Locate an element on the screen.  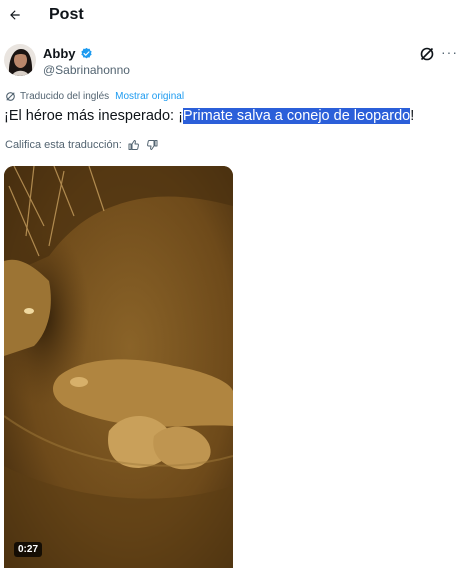
author-name: Abby is located at coordinates (68, 53).